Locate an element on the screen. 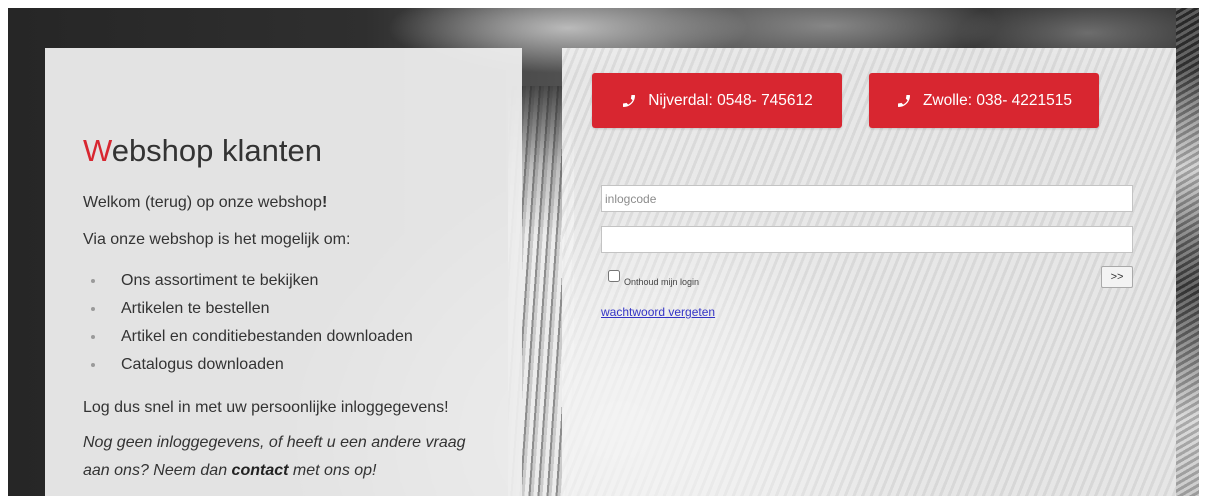 The width and height of the screenshot is (1207, 496). background-pipes-right is located at coordinates (1187, 252).